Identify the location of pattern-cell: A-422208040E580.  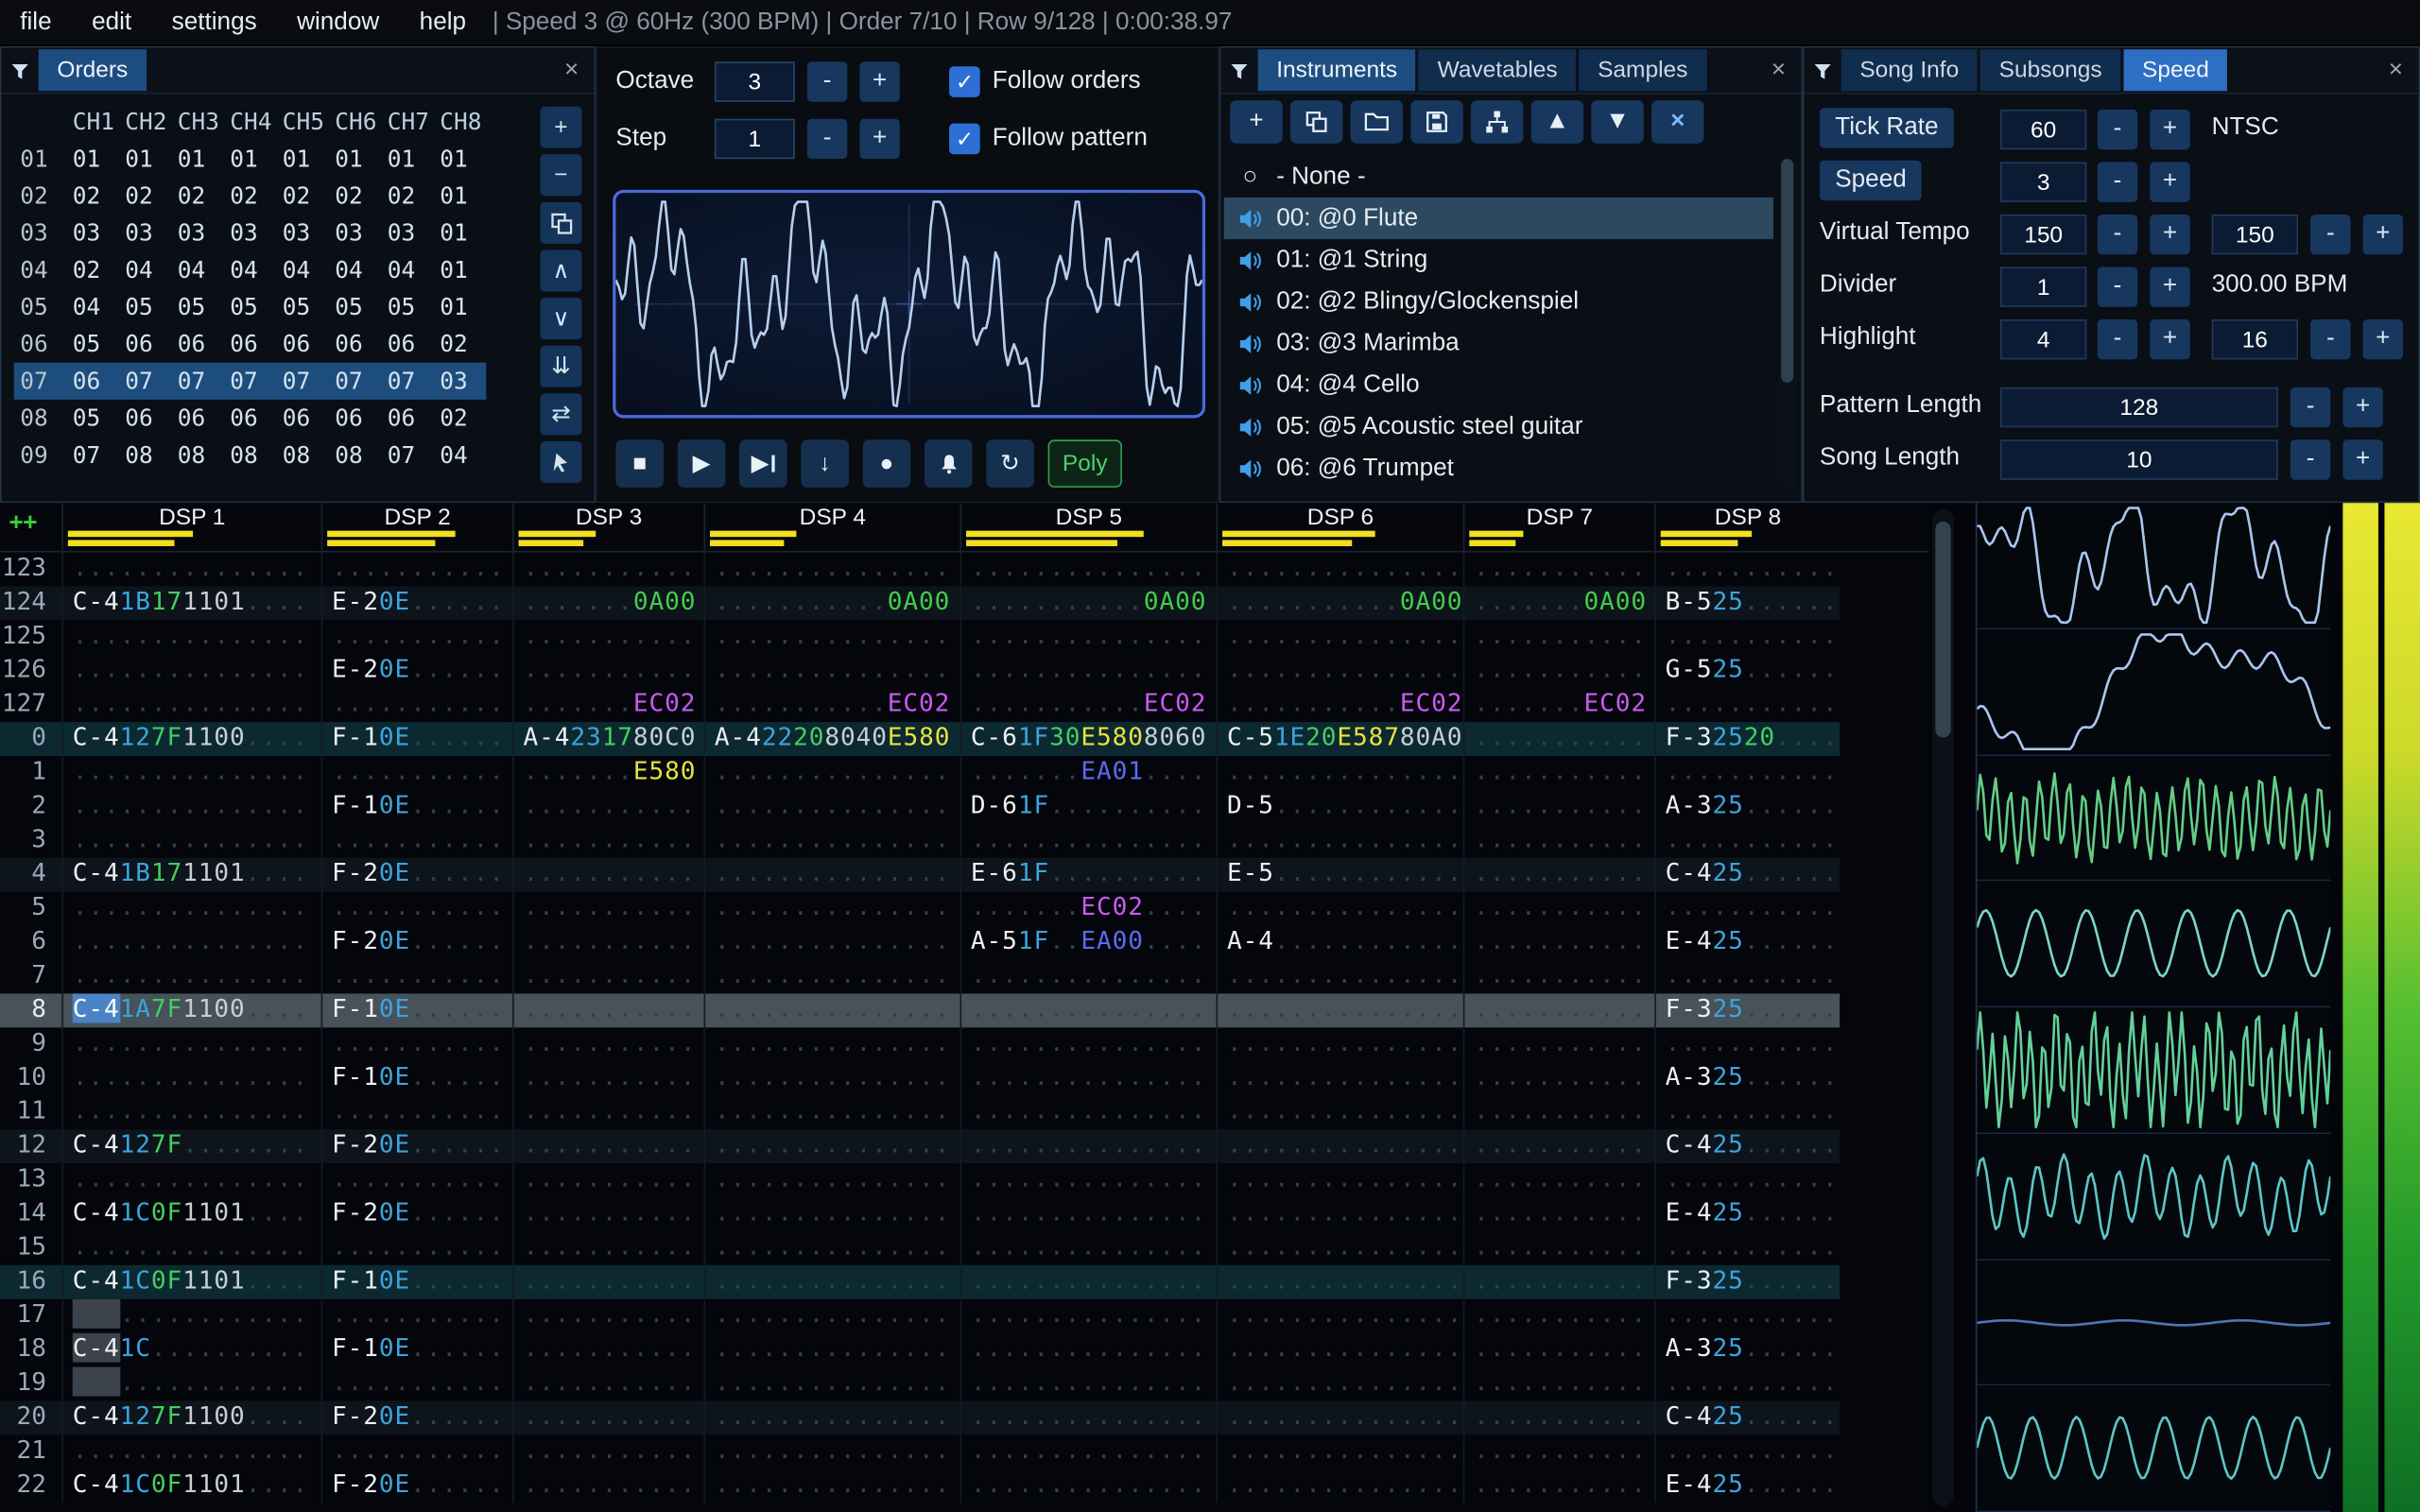
(831, 739).